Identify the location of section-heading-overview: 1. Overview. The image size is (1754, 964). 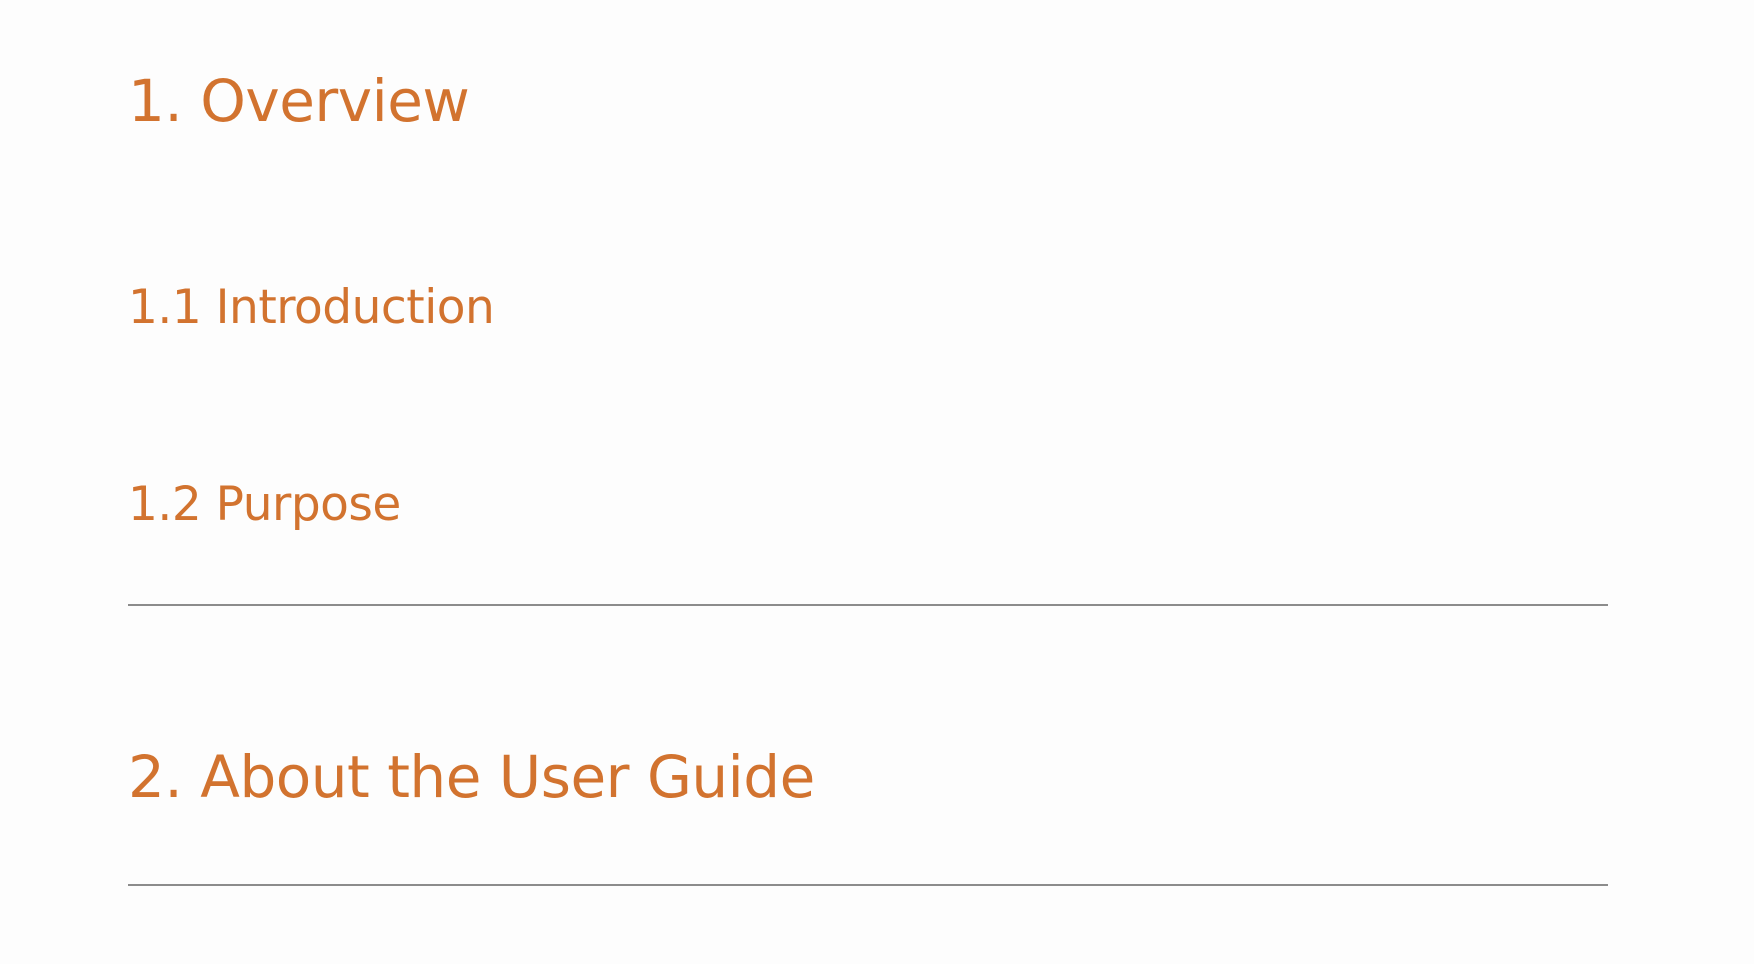
(299, 101).